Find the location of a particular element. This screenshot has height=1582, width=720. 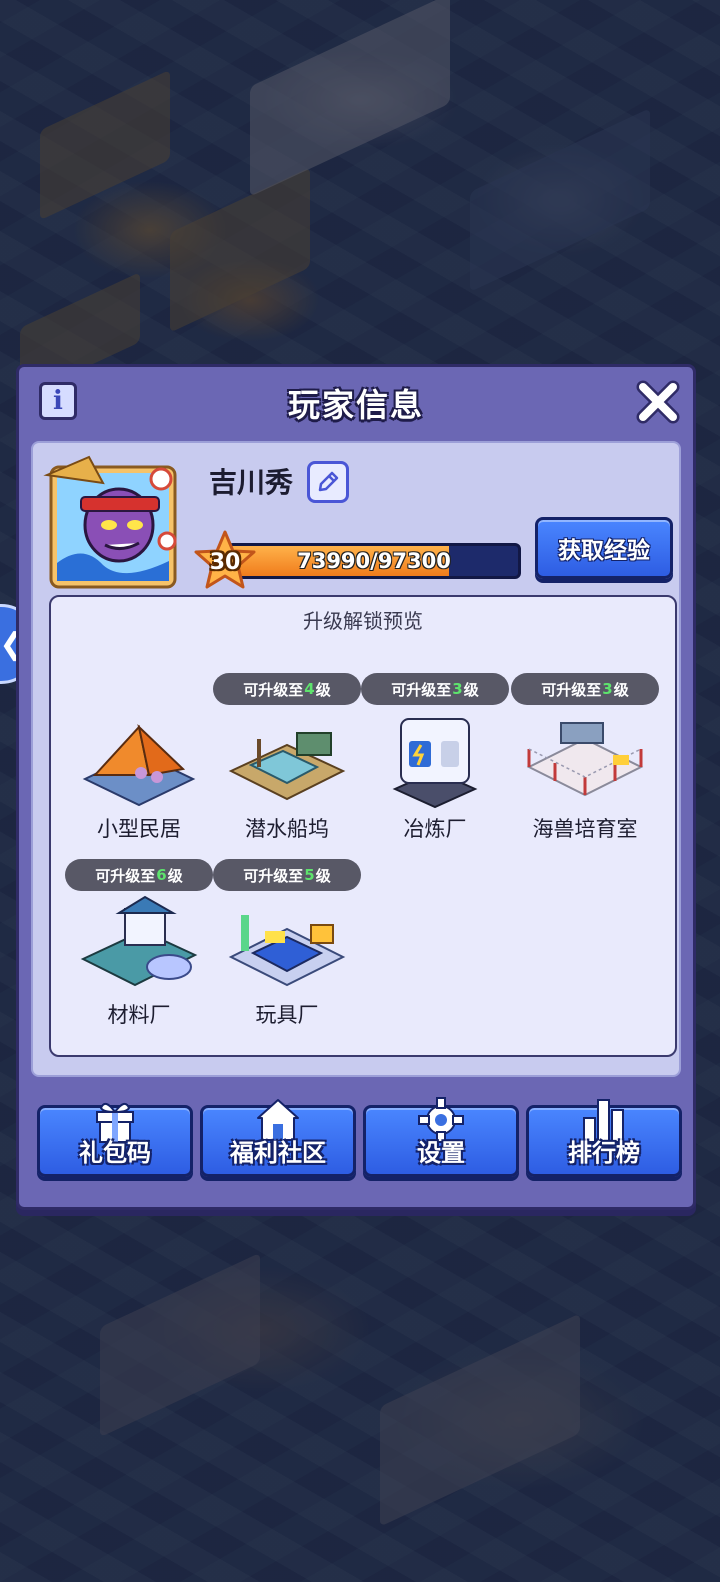

building-name: 冶炼厂 is located at coordinates (435, 829).